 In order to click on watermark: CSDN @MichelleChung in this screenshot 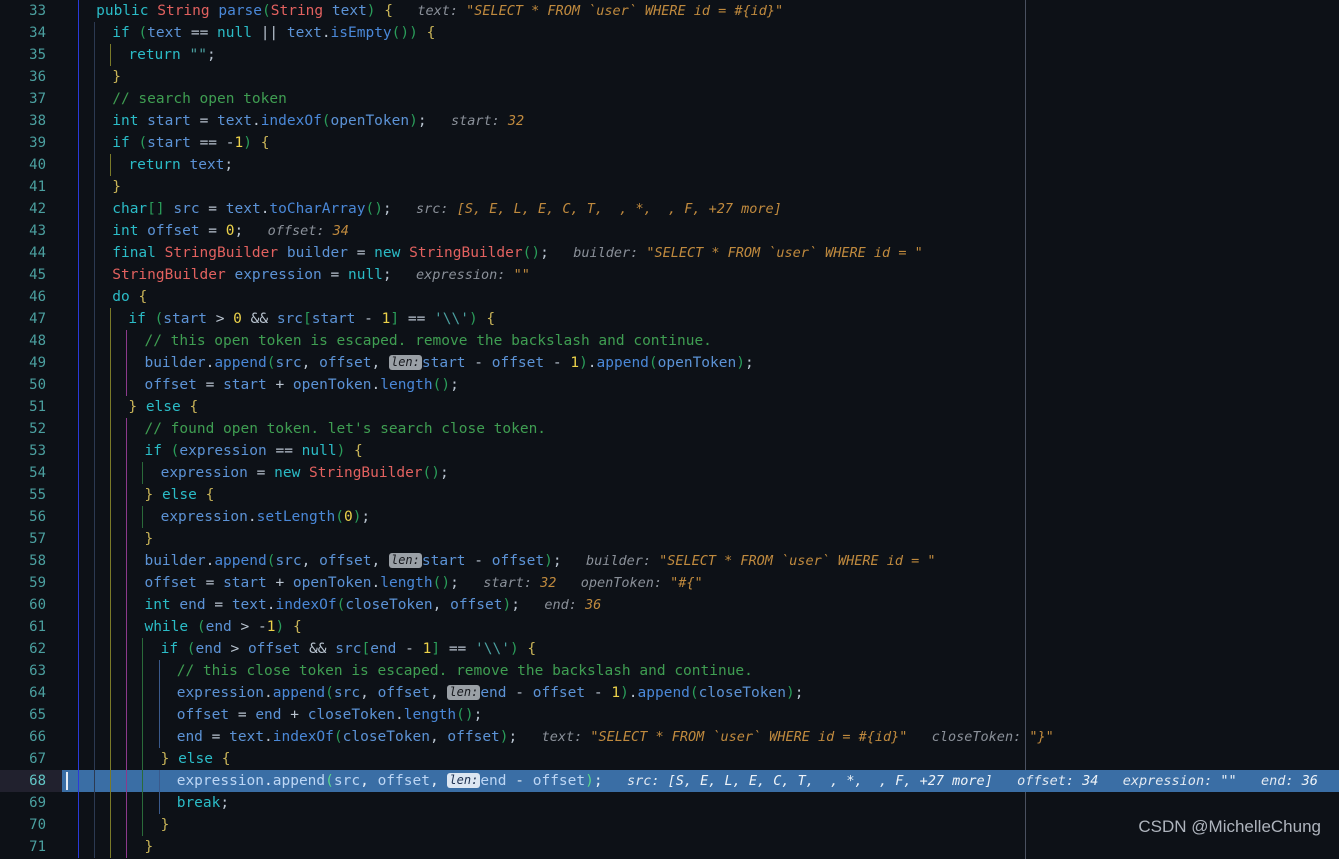, I will do `click(1229, 826)`.